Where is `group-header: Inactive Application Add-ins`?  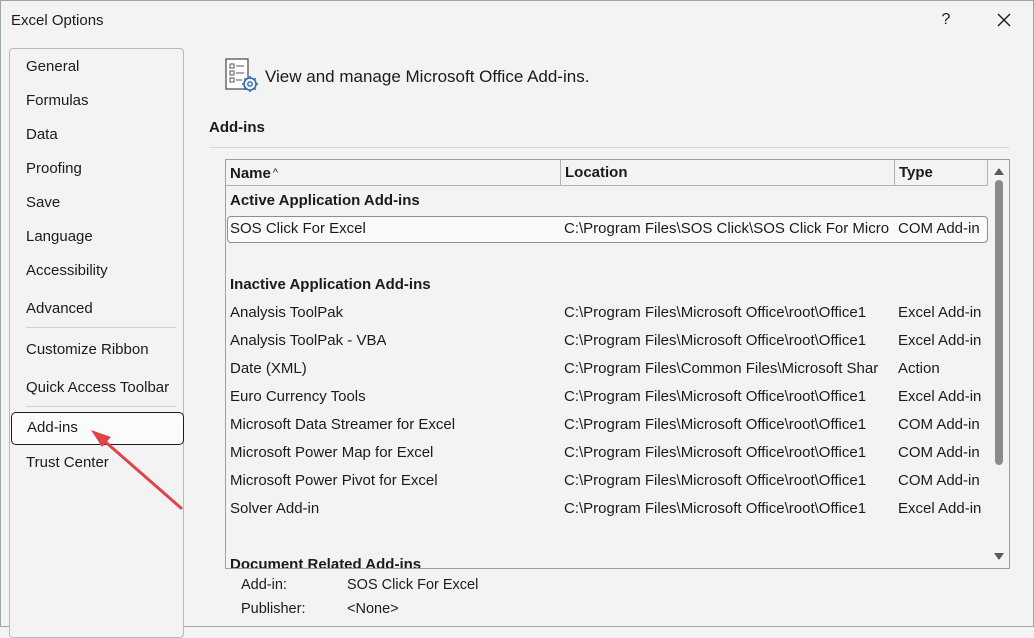
group-header: Inactive Application Add-ins is located at coordinates (330, 284).